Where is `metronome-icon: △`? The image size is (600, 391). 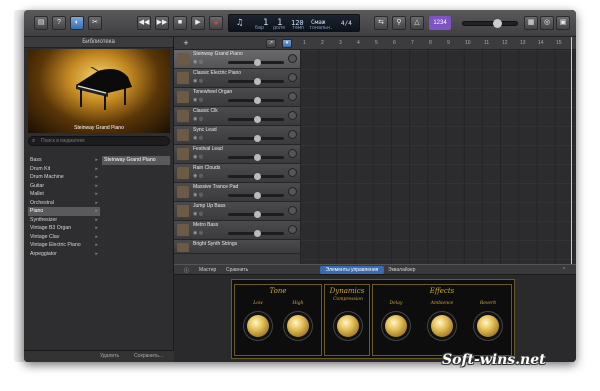 metronome-icon: △ is located at coordinates (417, 23).